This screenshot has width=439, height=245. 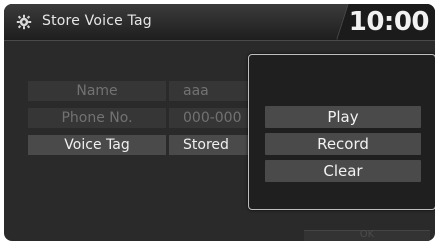 What do you see at coordinates (97, 91) in the screenshot?
I see `row-label-name: Name` at bounding box center [97, 91].